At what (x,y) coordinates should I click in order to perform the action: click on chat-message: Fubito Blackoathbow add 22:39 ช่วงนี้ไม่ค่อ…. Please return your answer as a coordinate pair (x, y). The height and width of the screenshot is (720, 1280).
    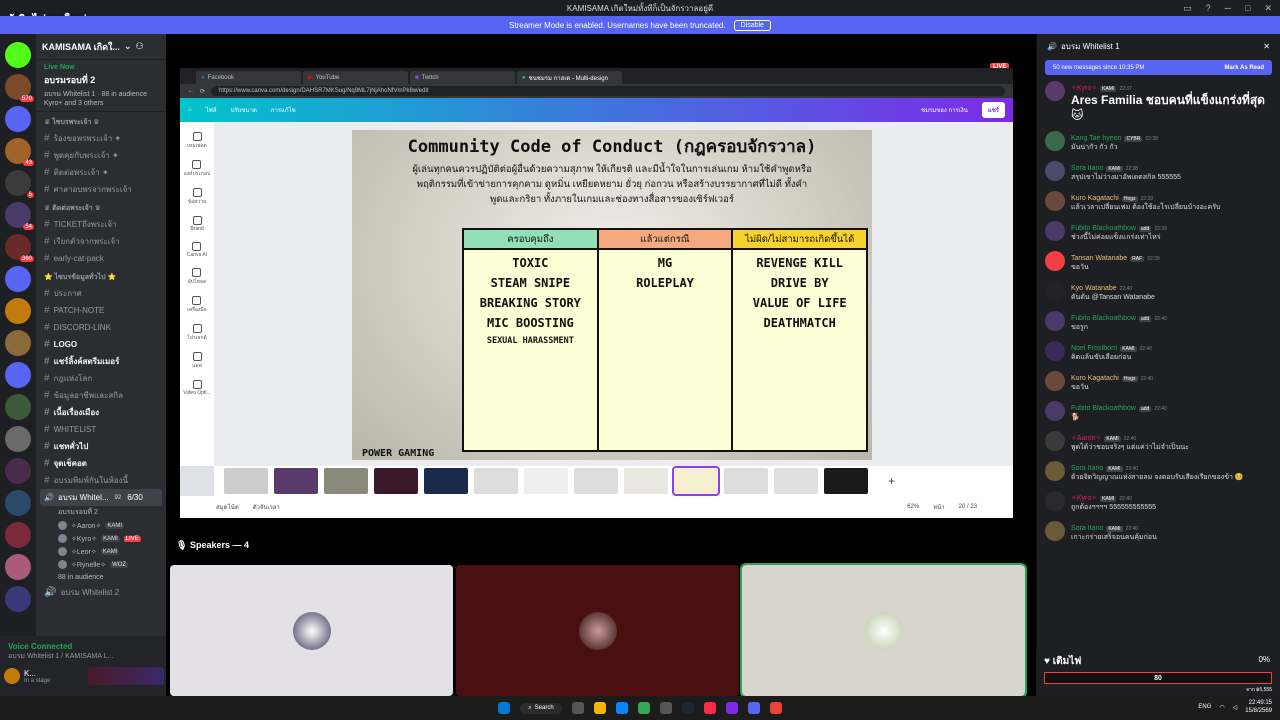
    Looking at the image, I should click on (1158, 232).